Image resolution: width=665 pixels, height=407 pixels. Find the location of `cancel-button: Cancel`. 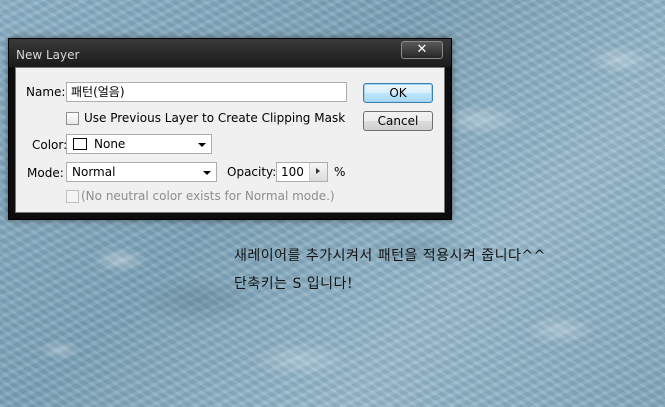

cancel-button: Cancel is located at coordinates (398, 121).